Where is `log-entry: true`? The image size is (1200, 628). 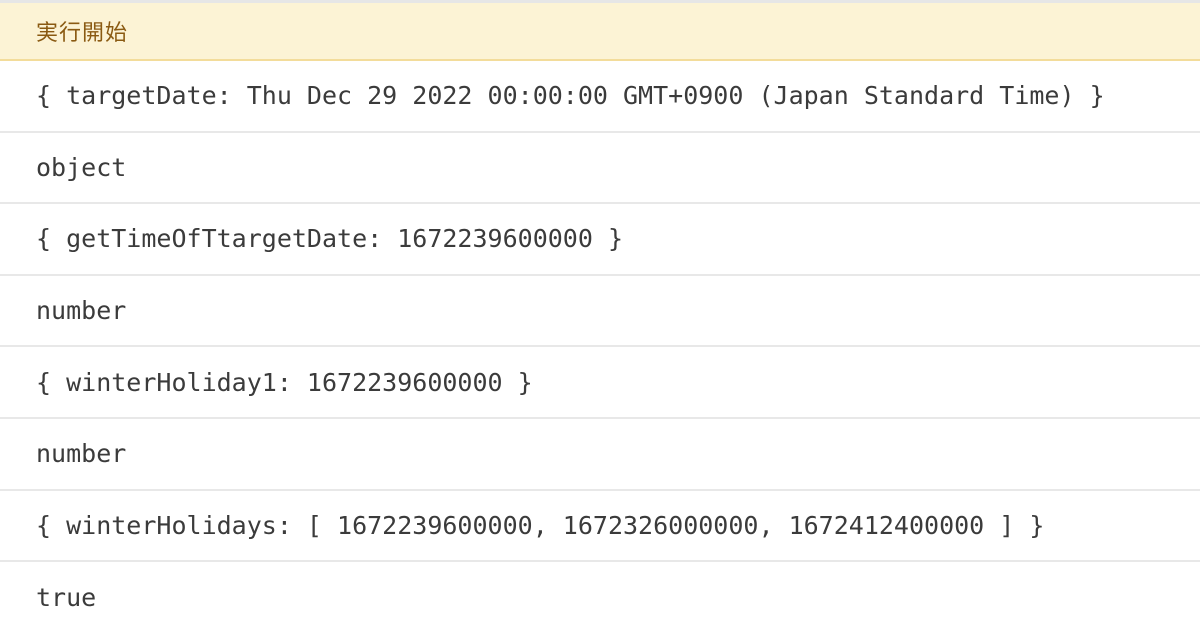 log-entry: true is located at coordinates (600, 595).